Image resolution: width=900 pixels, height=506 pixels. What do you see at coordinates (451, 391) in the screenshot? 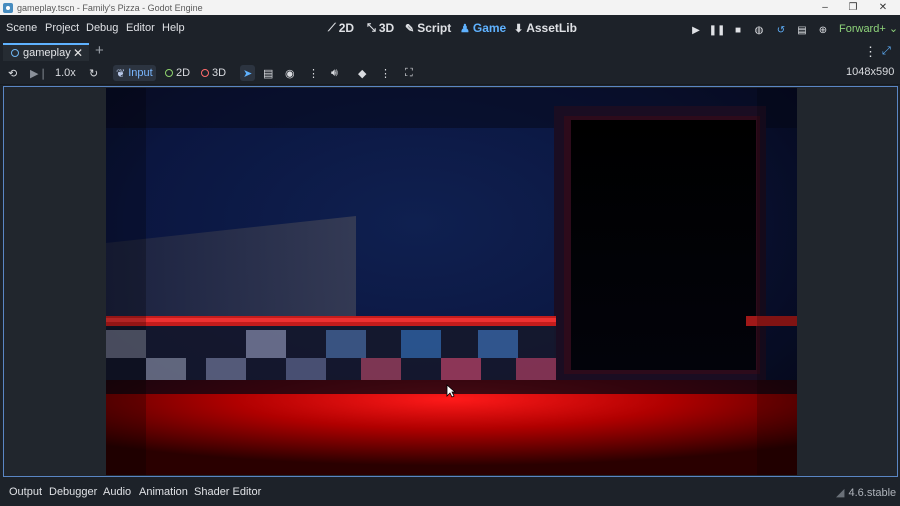
I see `mouse-cursor-icon` at bounding box center [451, 391].